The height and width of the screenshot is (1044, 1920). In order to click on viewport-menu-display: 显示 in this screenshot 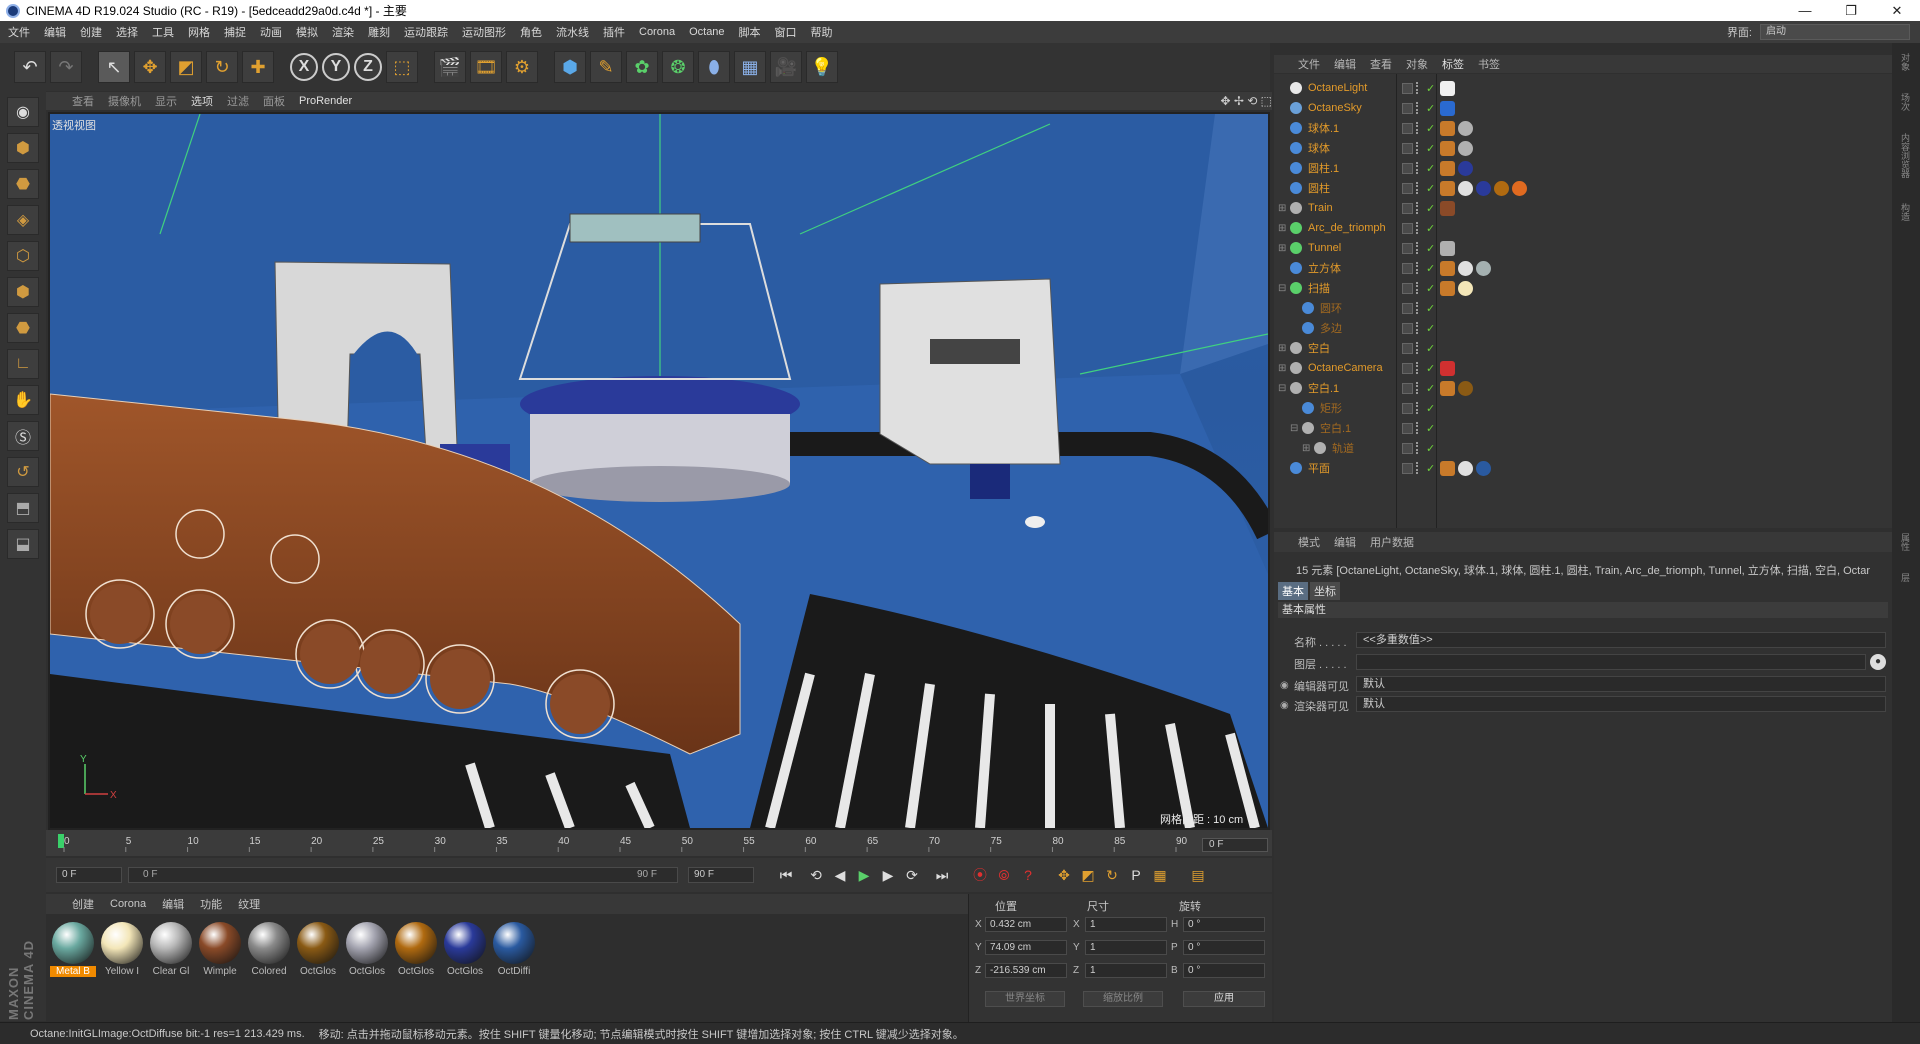, I will do `click(166, 101)`.